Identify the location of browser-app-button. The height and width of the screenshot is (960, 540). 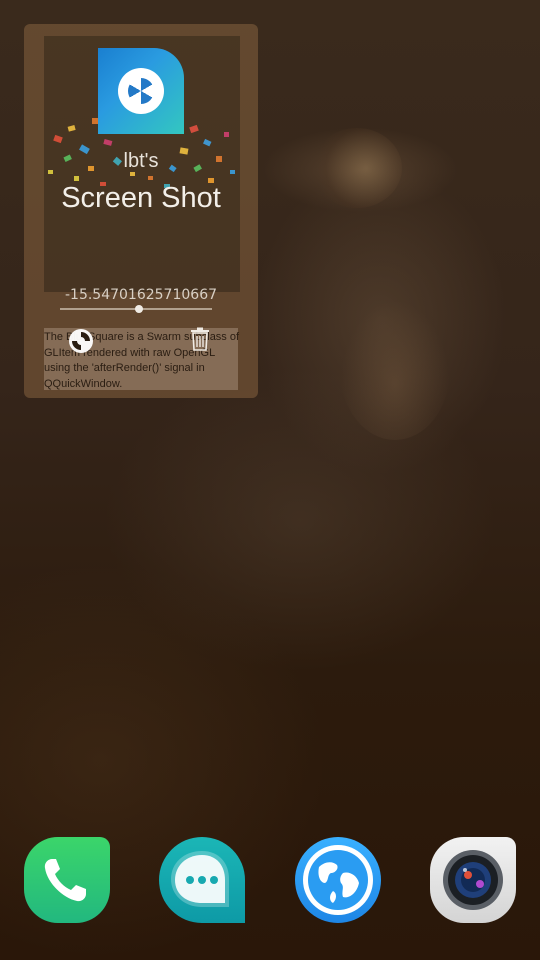
(338, 880).